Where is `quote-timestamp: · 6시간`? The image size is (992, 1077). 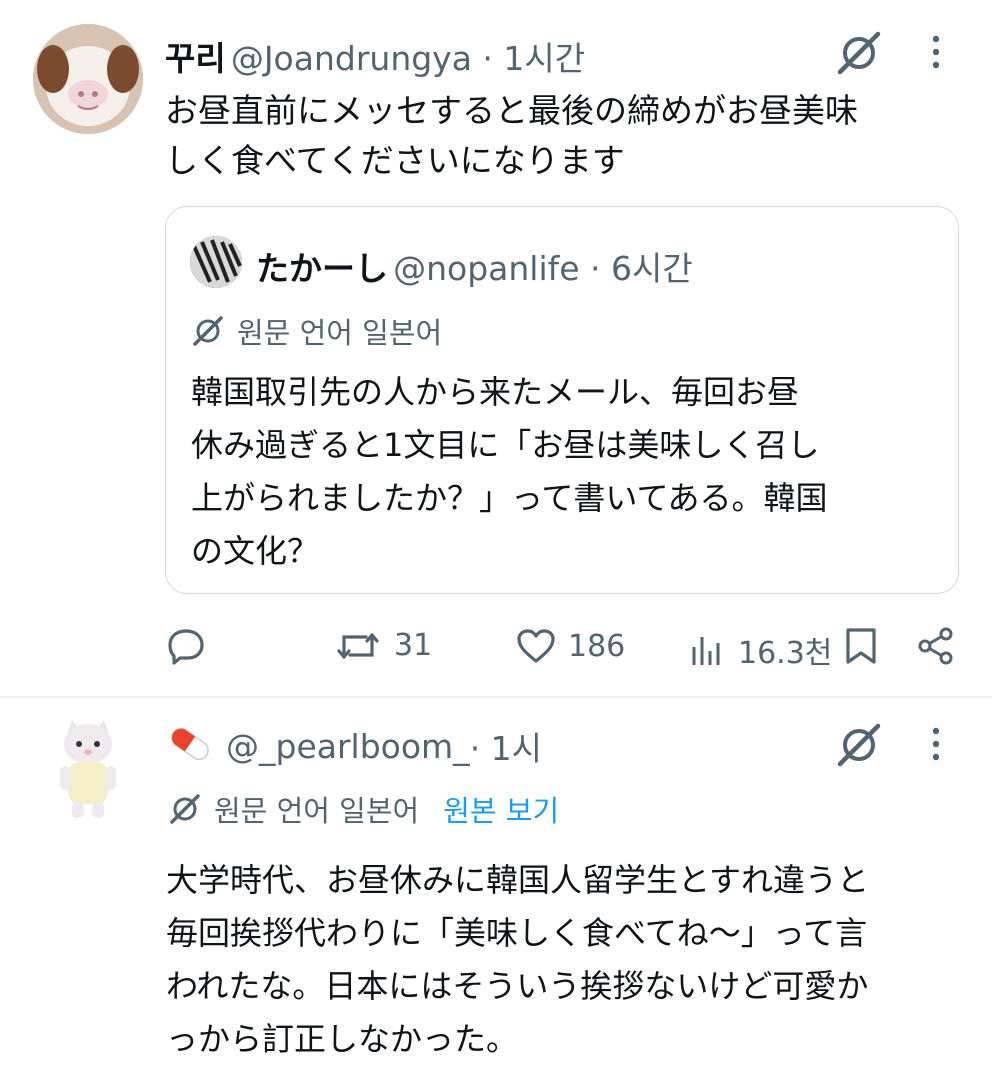 quote-timestamp: · 6시간 is located at coordinates (636, 268).